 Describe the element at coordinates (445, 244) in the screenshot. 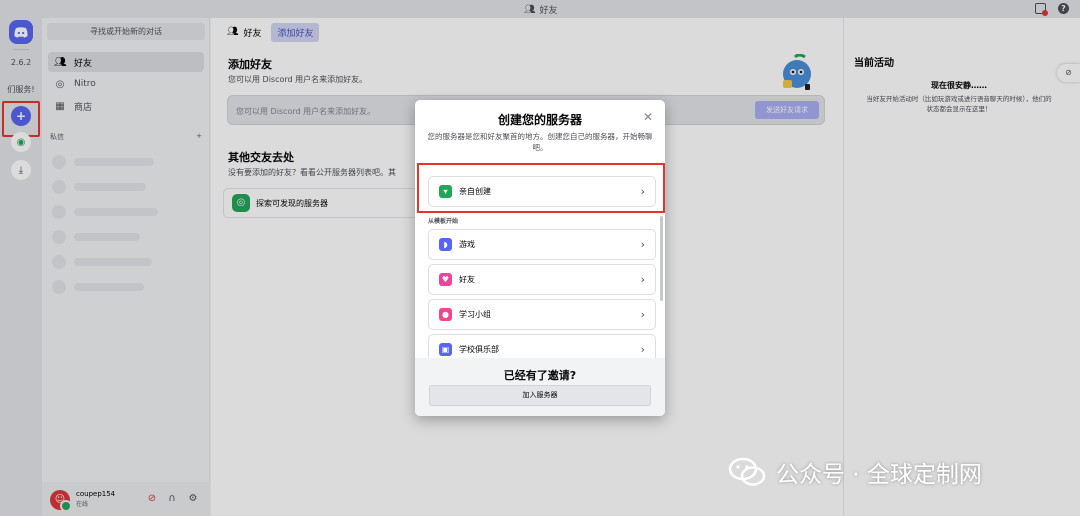

I see `gamepad-icon: ◗` at that location.